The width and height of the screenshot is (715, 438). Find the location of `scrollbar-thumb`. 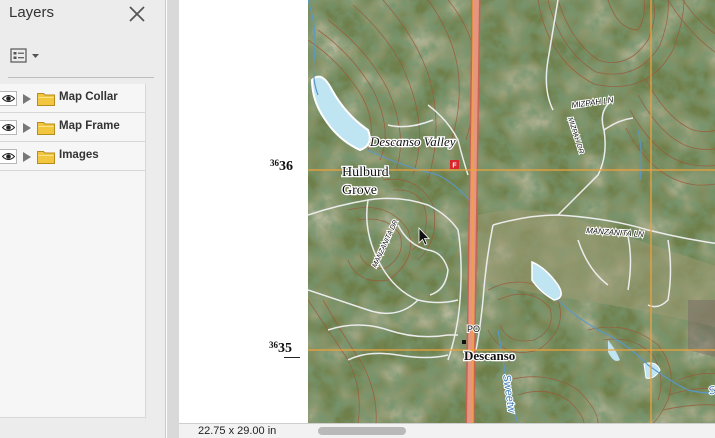

scrollbar-thumb is located at coordinates (362, 431).